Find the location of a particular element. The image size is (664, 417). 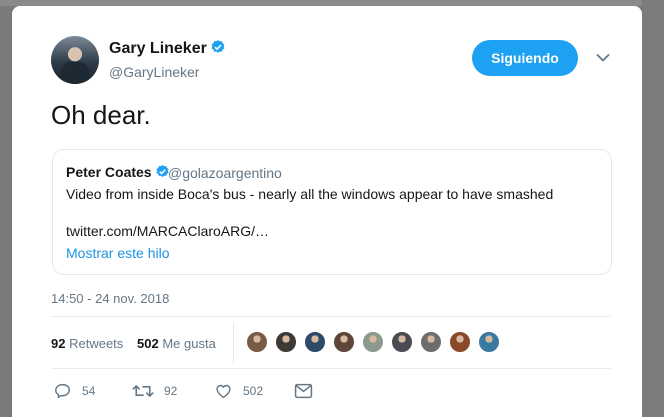

retweets-stat: 92 Retweets is located at coordinates (87, 343).